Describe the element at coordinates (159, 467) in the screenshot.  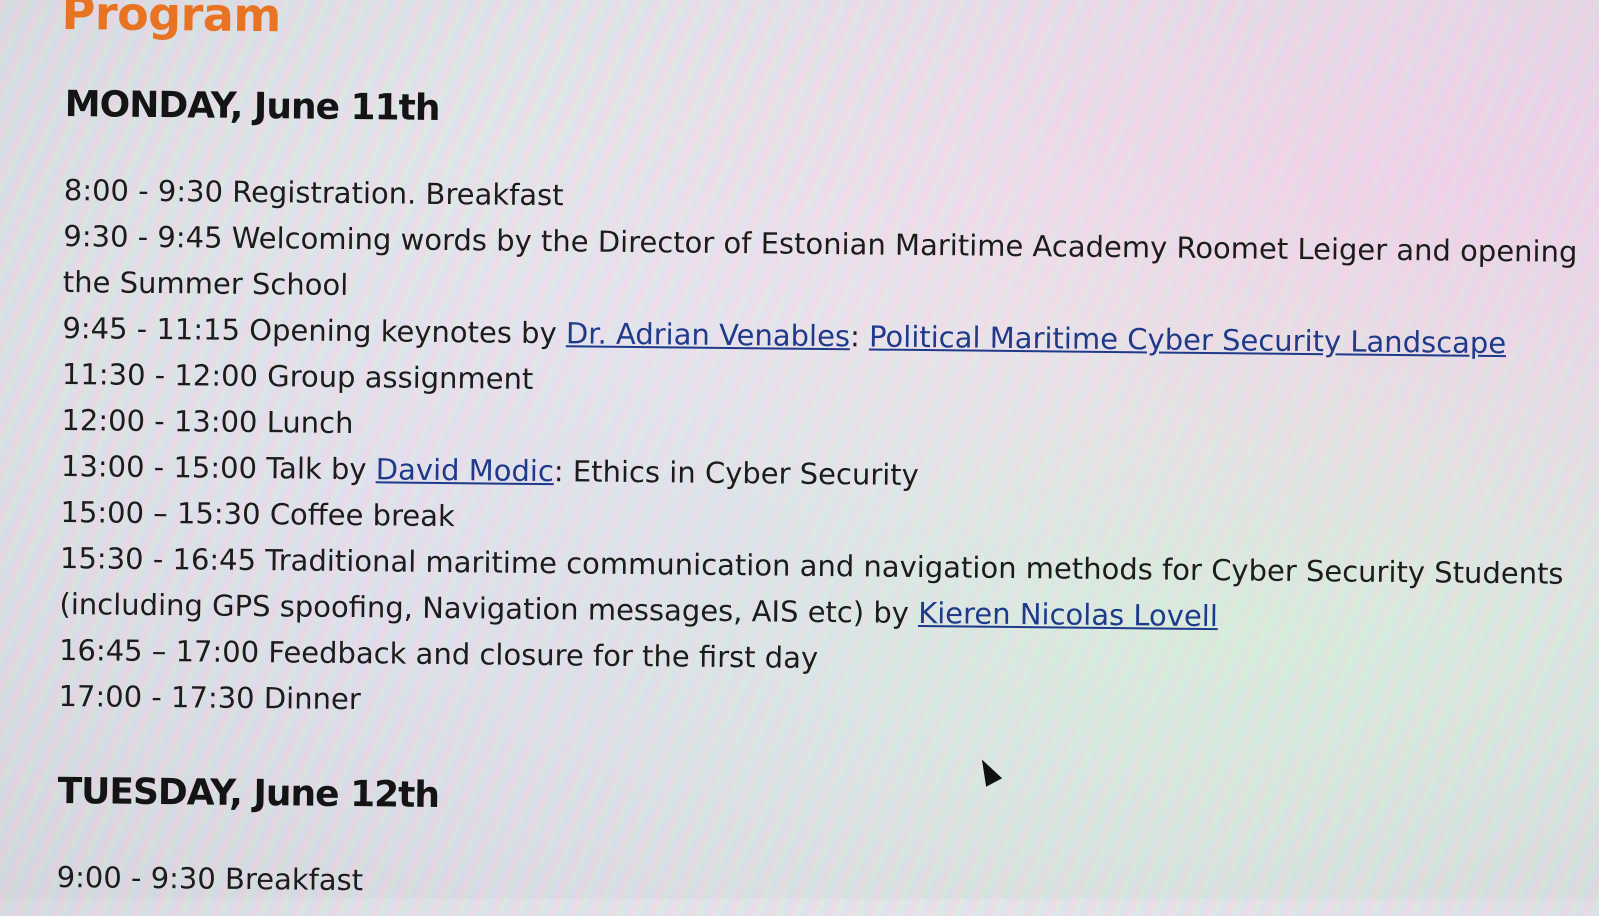
I see `entry-time: 13:00 - 15:00` at that location.